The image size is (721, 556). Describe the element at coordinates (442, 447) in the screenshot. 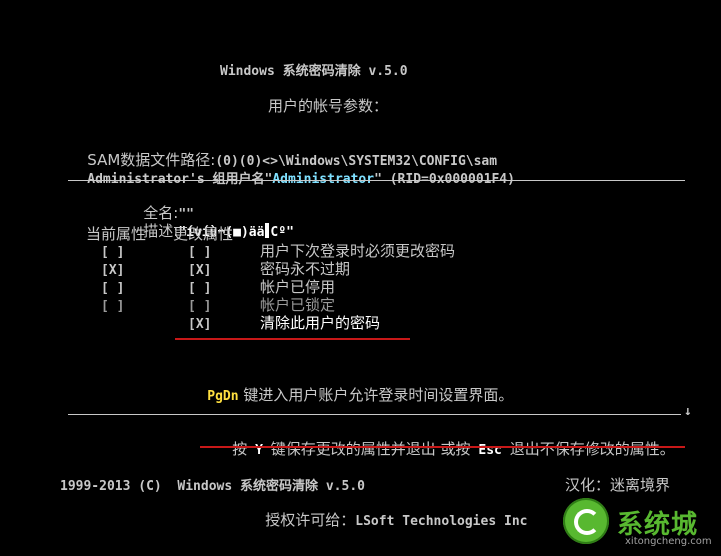

I see `red-underline-instructions` at that location.